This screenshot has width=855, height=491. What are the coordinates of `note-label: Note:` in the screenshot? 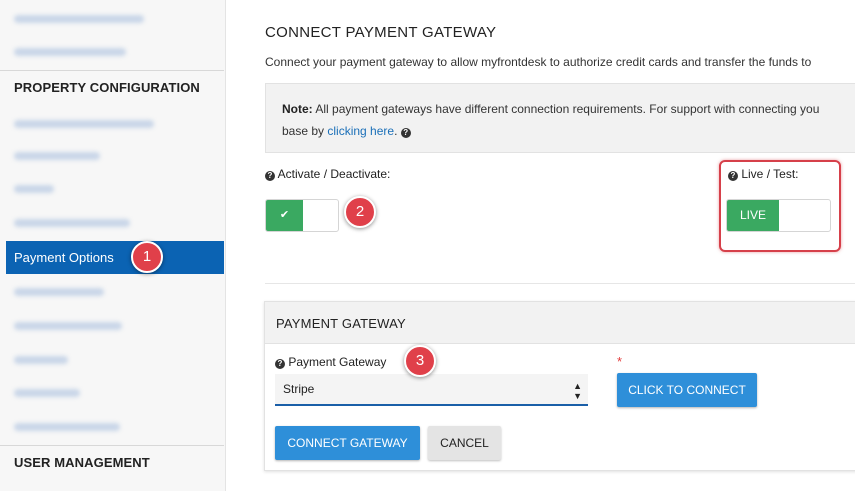 It's located at (297, 109).